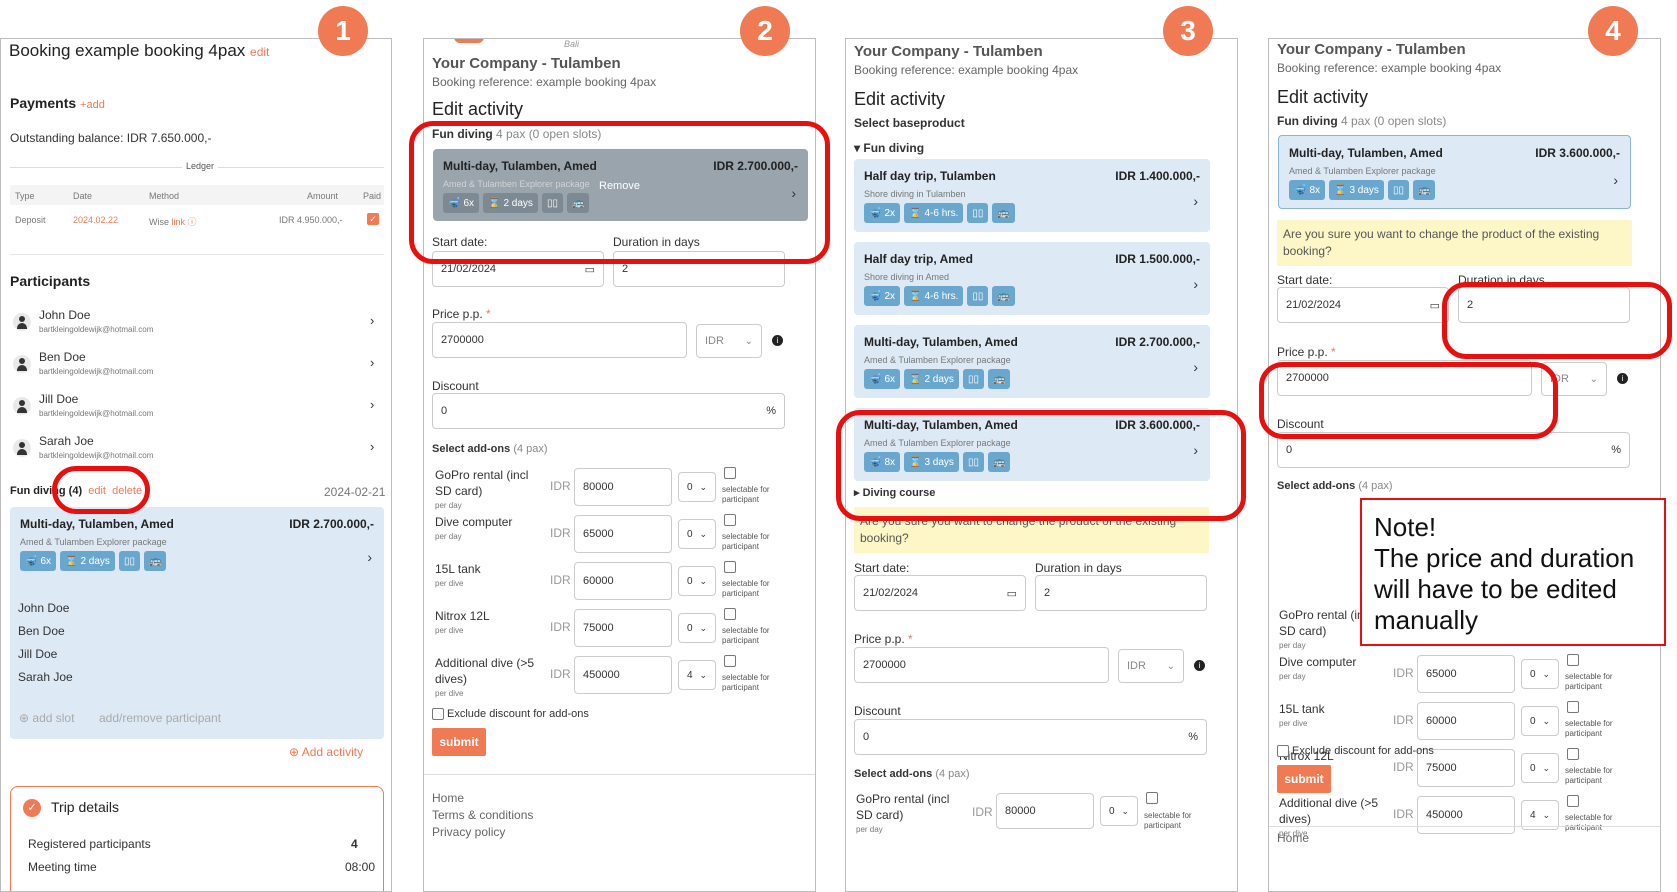 The image size is (1677, 892). I want to click on participant-name: Sarah Joe, so click(66, 441).